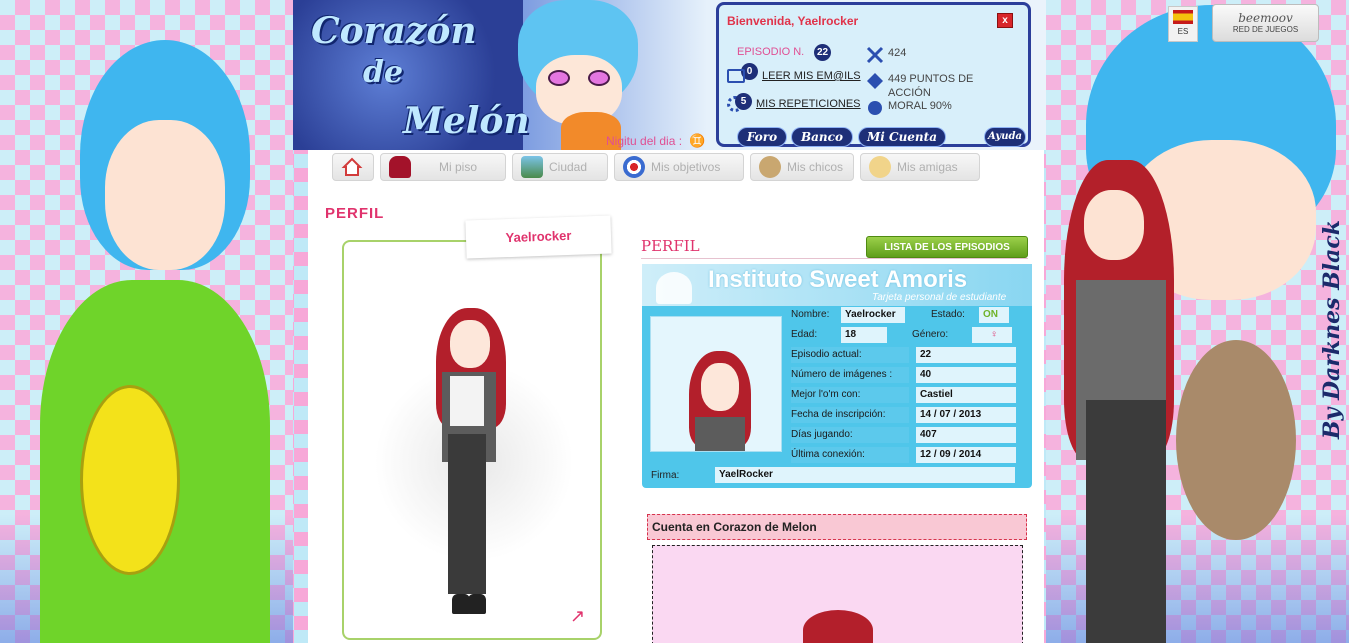  Describe the element at coordinates (822, 137) in the screenshot. I see `bank-button: Banco` at that location.